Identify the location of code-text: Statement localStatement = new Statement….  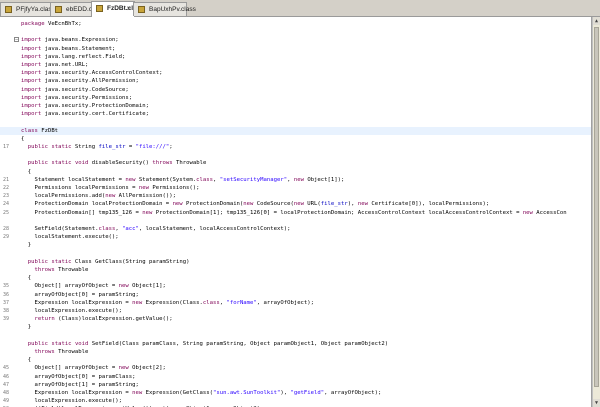
(183, 179).